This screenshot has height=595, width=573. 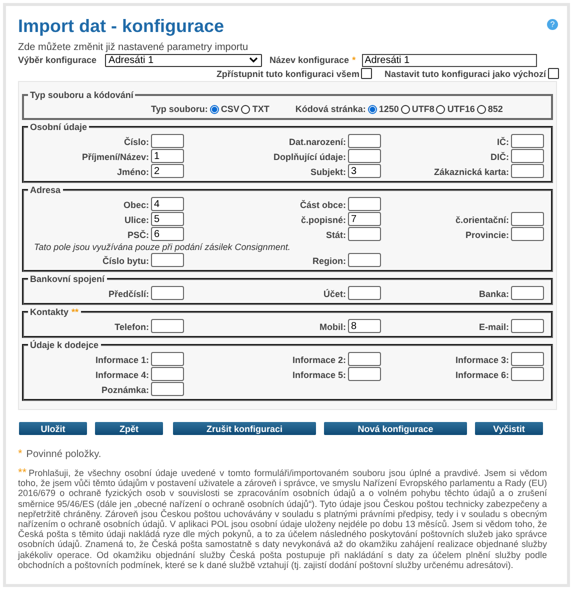 What do you see at coordinates (494, 327) in the screenshot?
I see `field-label: E-mail:` at bounding box center [494, 327].